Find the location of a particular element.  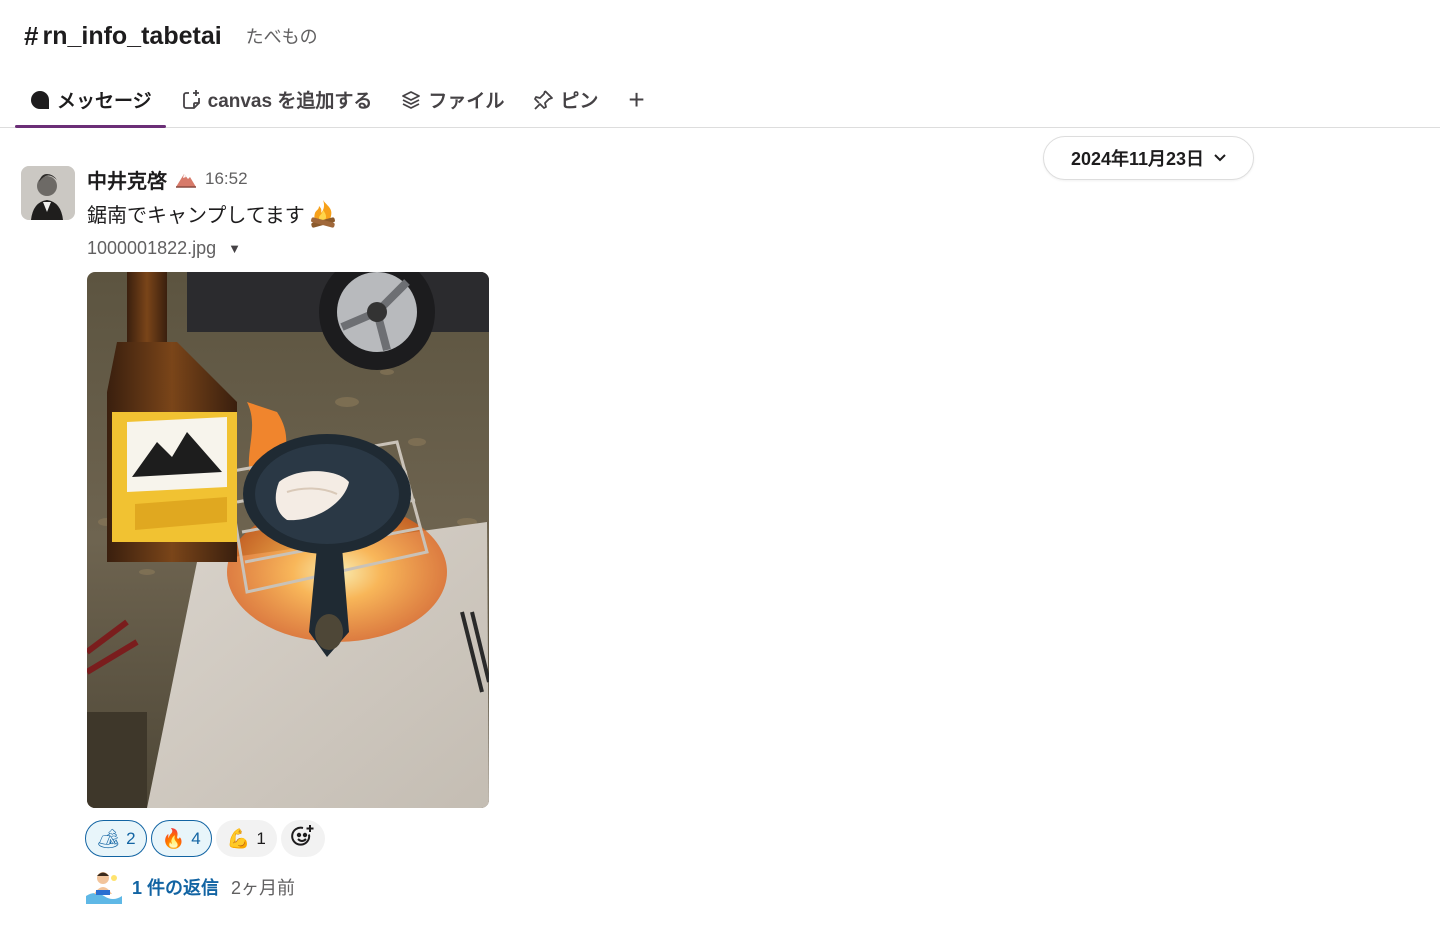

channel-topic: たべもの is located at coordinates (282, 36).